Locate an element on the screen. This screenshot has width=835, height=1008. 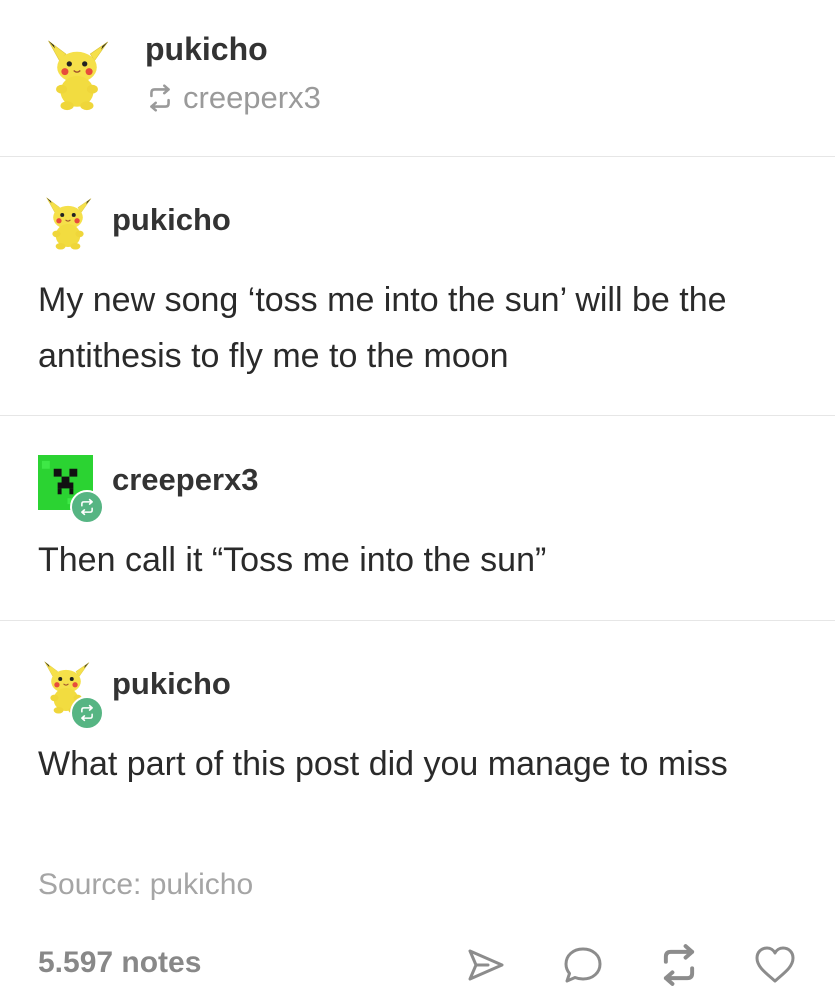
post-text: Then call it “Toss me into the sun” is located at coordinates (292, 560).